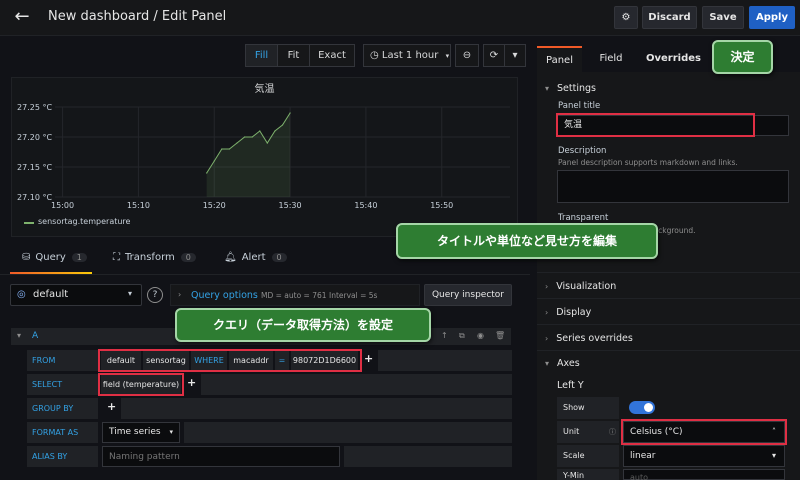  I want to click on format-as-value: Time series, so click(135, 432).